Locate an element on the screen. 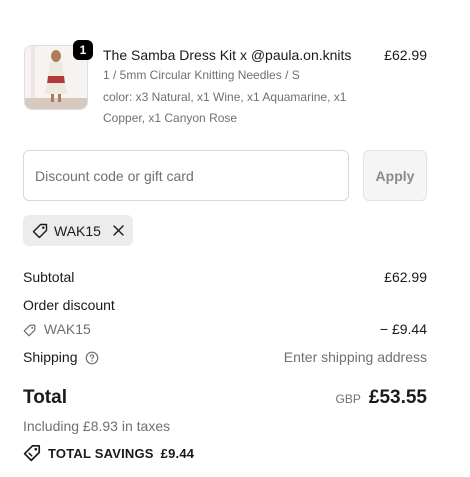 This screenshot has height=477, width=470. total-label: Total is located at coordinates (45, 397).